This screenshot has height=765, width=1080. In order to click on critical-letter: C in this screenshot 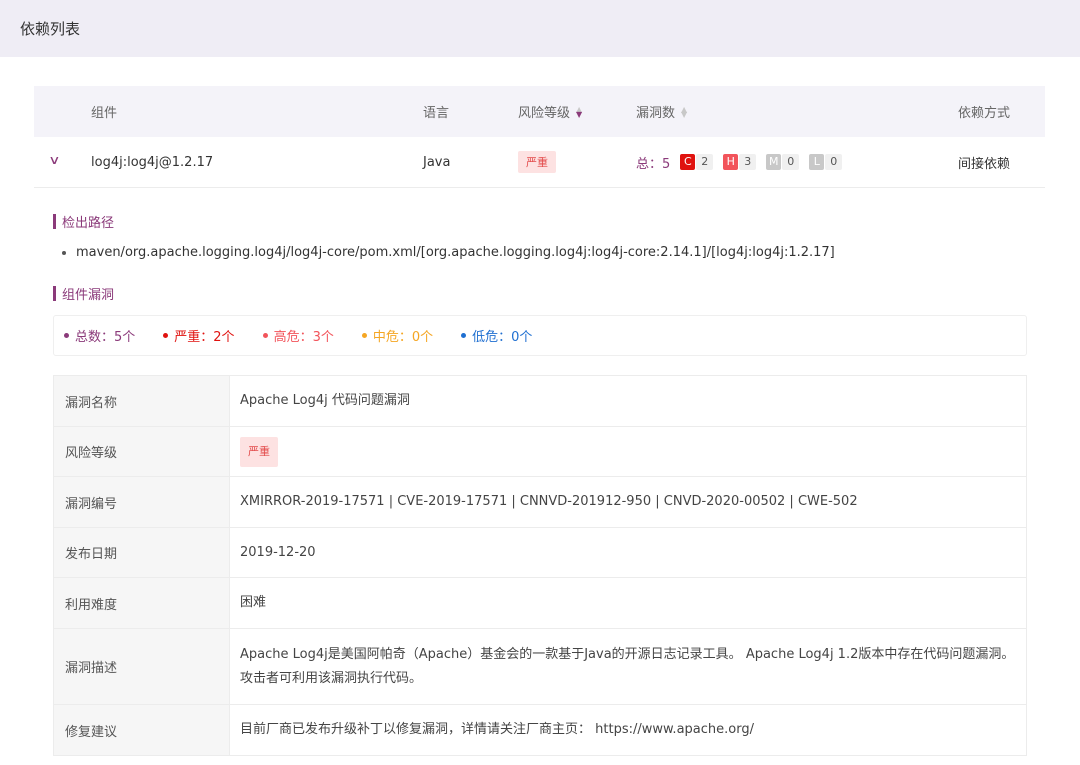, I will do `click(688, 162)`.